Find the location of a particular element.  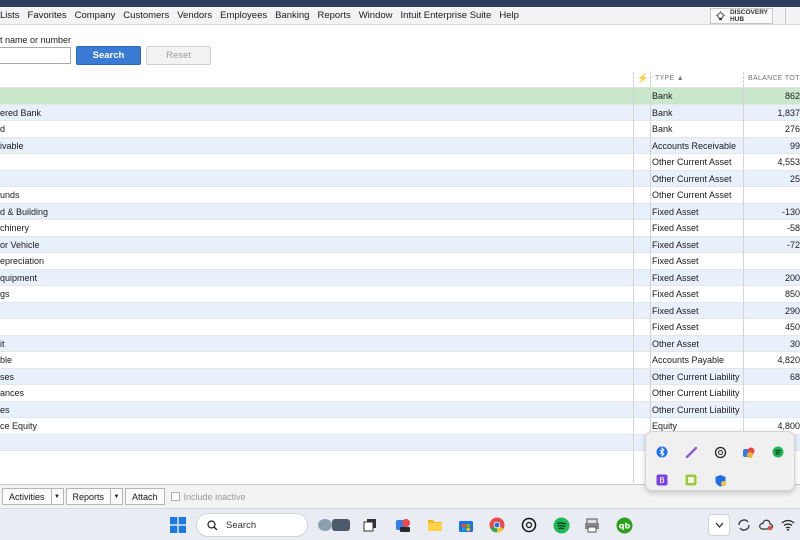

table-row: Fixed Asset 290 is located at coordinates (400, 310).